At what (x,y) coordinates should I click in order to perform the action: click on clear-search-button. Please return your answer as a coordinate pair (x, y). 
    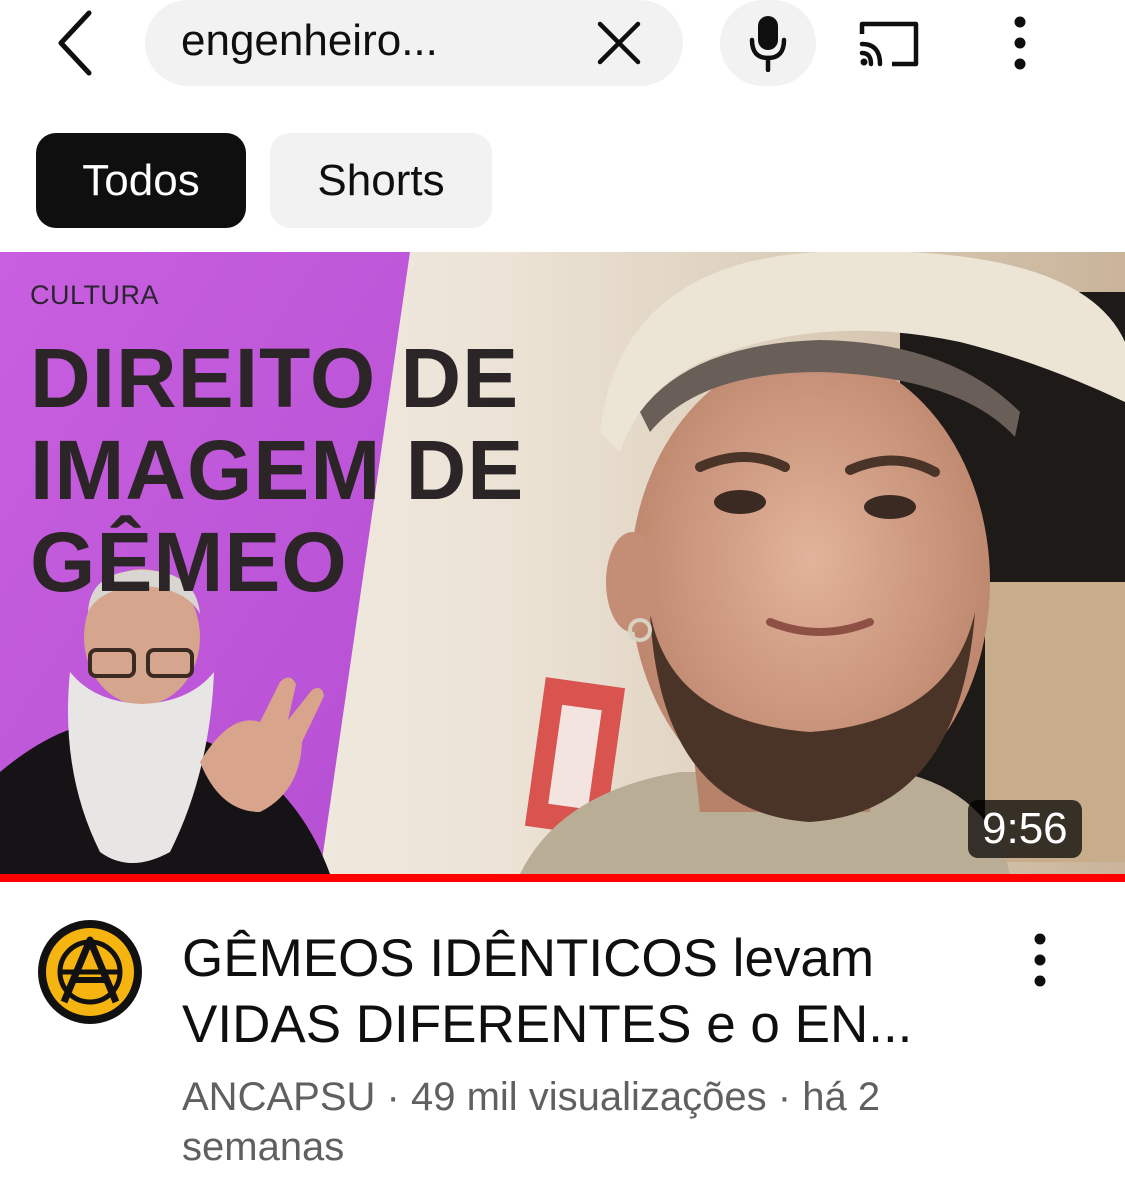
    Looking at the image, I should click on (619, 43).